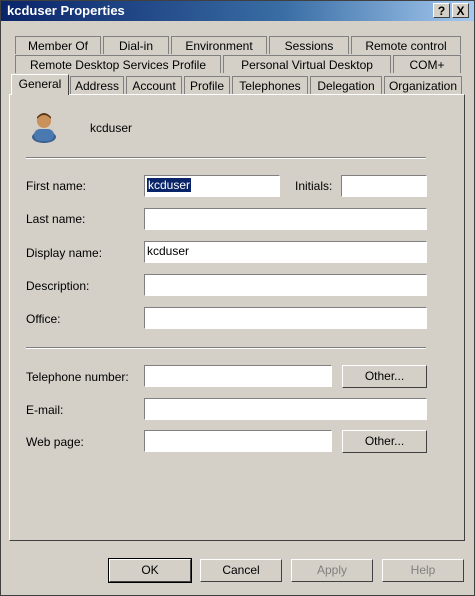 The image size is (475, 596). What do you see at coordinates (226, 348) in the screenshot?
I see `divider-middle` at bounding box center [226, 348].